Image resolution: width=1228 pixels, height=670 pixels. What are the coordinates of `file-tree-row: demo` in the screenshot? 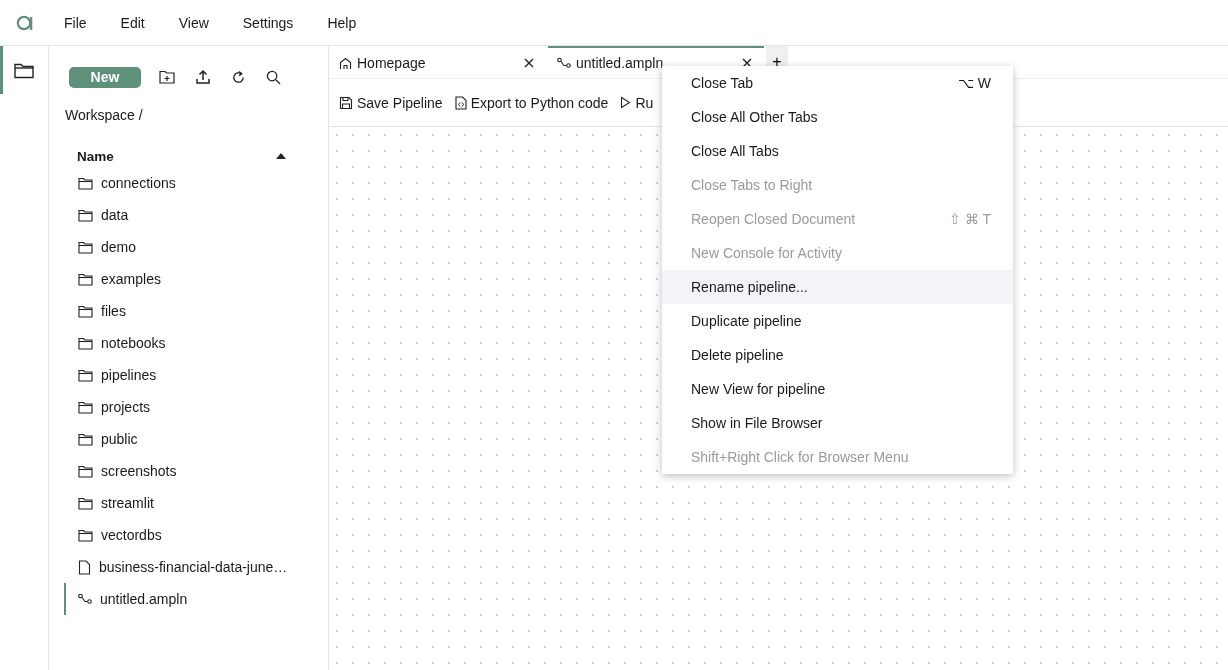 It's located at (196, 247).